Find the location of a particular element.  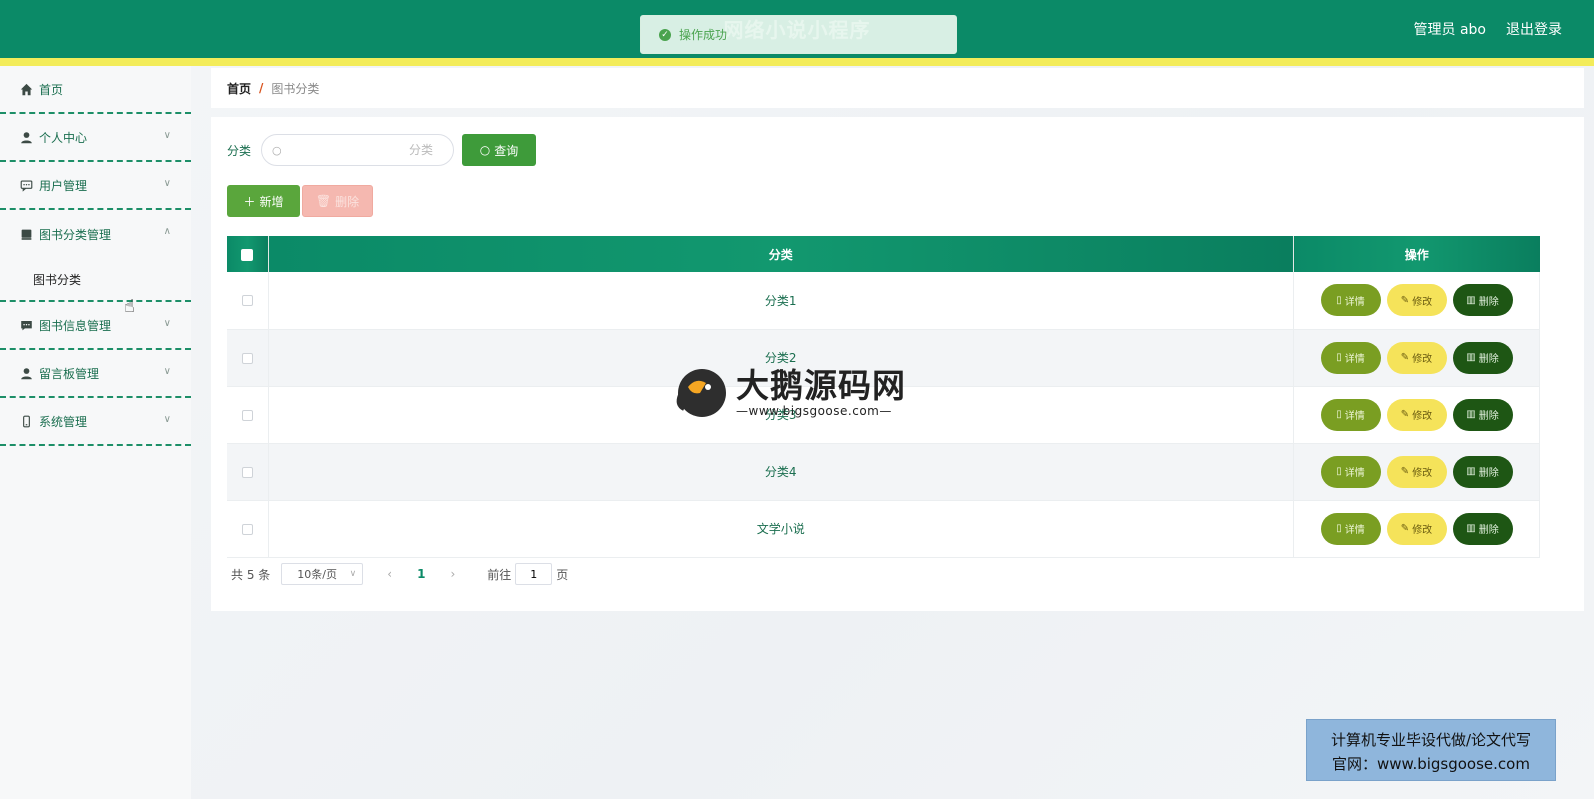

select-all-checkbox is located at coordinates (247, 254).